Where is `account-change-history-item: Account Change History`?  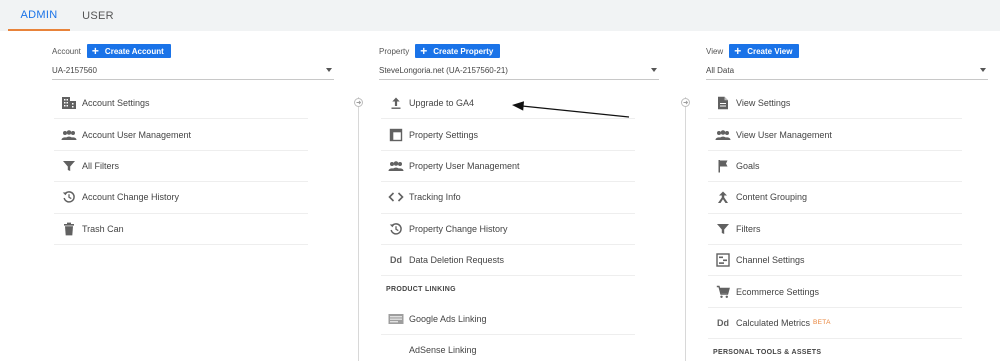
account-change-history-item: Account Change History is located at coordinates (181, 198).